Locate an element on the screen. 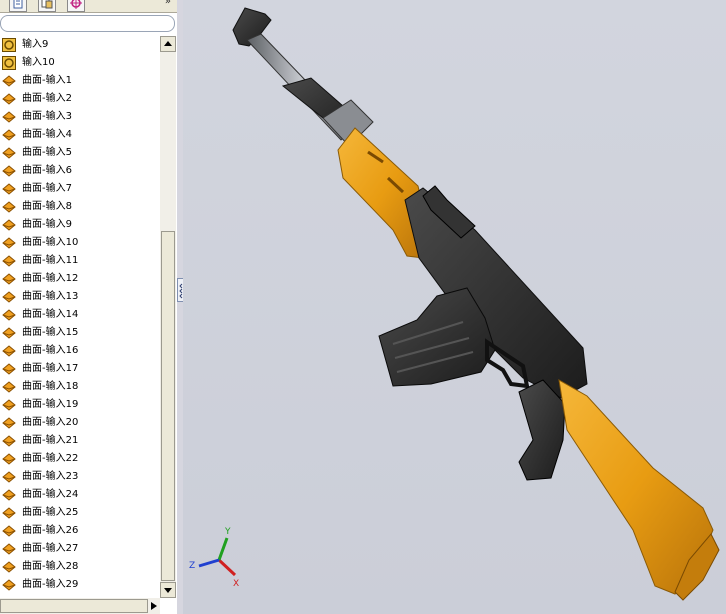 The height and width of the screenshot is (614, 726). tree-item-label: 曲面-输入8 is located at coordinates (47, 206).